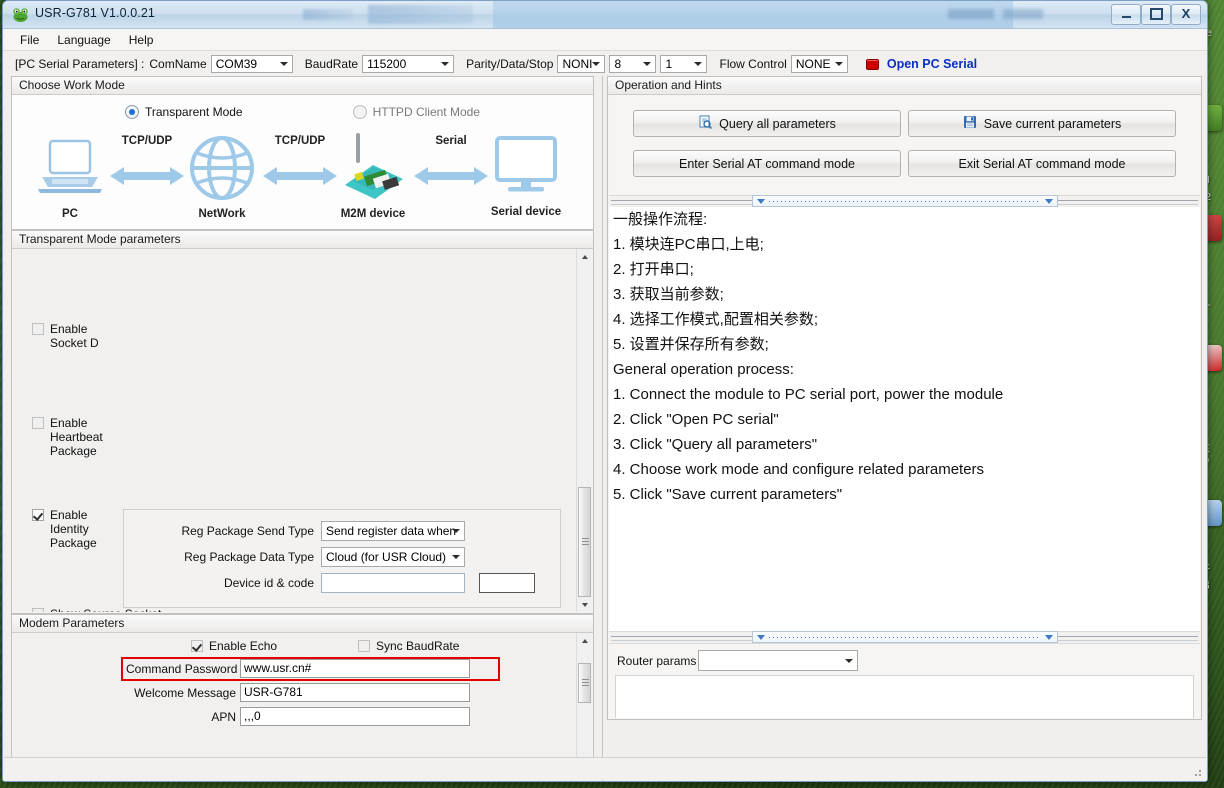 The height and width of the screenshot is (788, 1224). Describe the element at coordinates (251, 64) in the screenshot. I see `comname-select: COM39` at that location.